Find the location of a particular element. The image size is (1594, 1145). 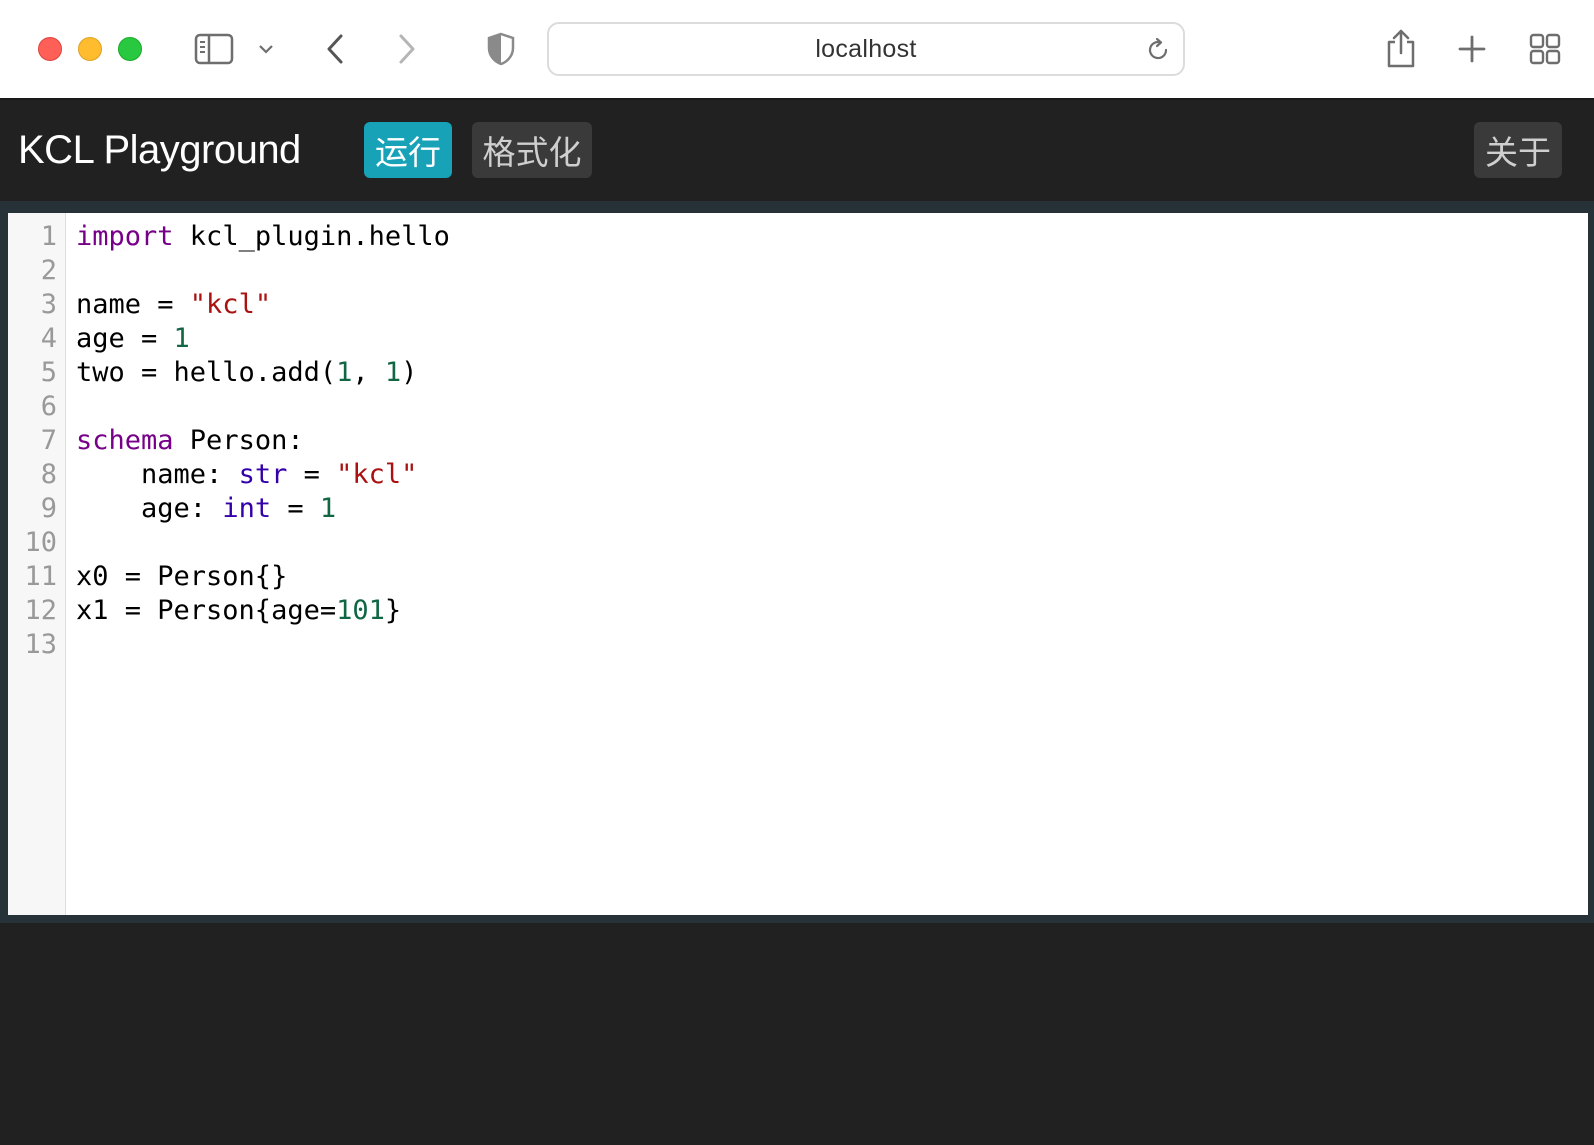

code-token: two = hello.add( is located at coordinates (206, 372).